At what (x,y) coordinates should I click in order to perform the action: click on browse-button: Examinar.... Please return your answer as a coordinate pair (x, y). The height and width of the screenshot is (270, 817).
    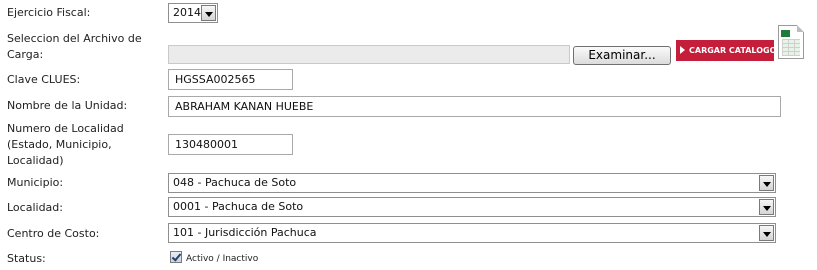
    Looking at the image, I should click on (622, 55).